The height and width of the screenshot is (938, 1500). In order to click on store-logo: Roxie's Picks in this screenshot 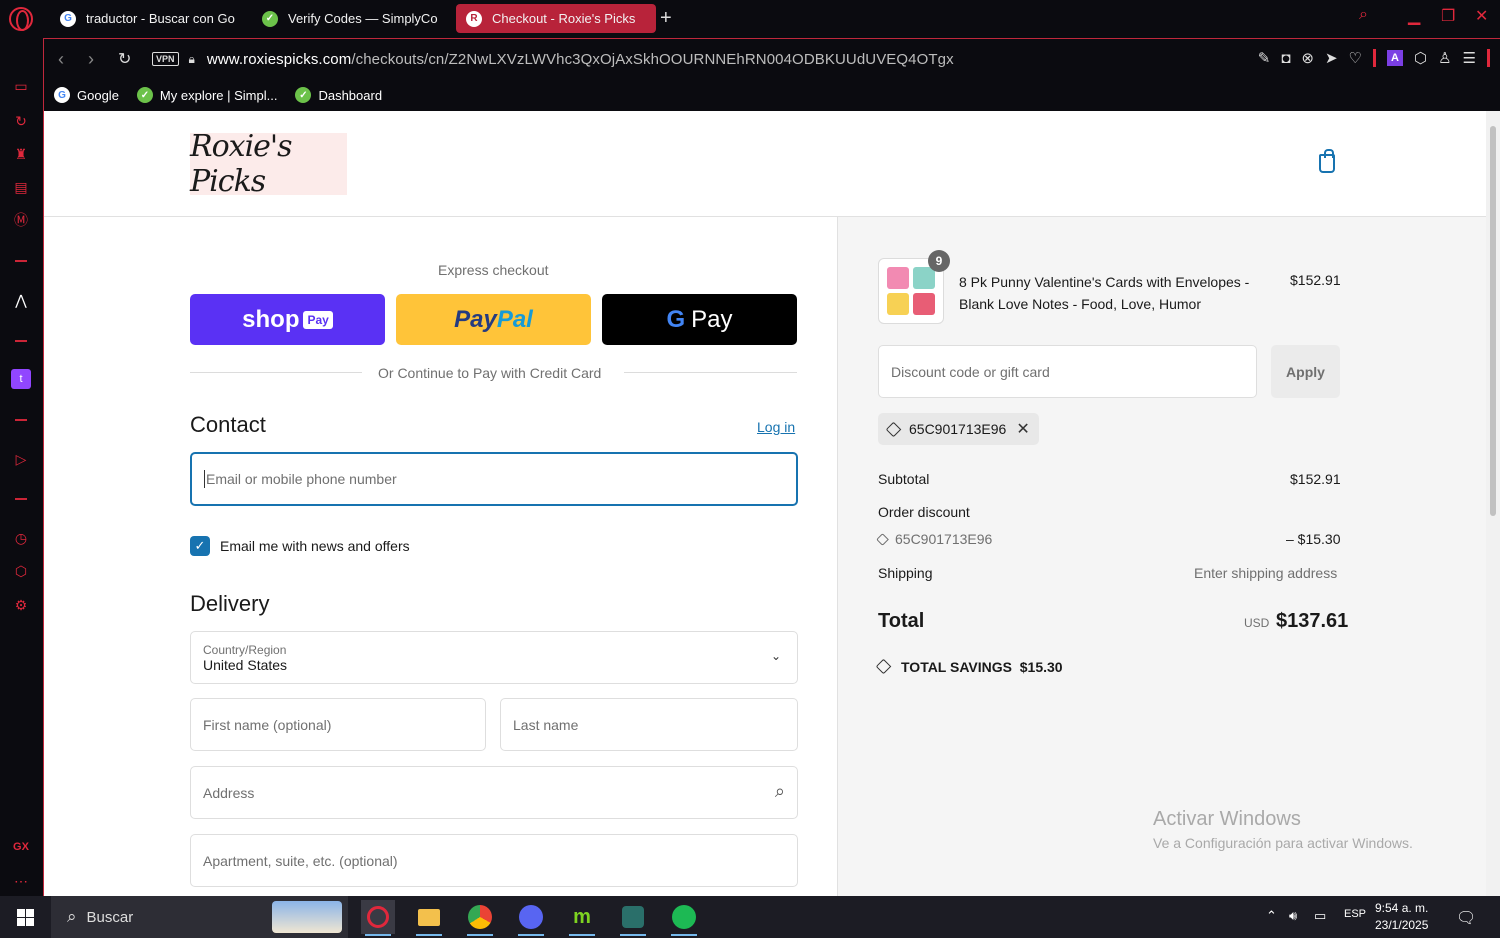, I will do `click(268, 164)`.